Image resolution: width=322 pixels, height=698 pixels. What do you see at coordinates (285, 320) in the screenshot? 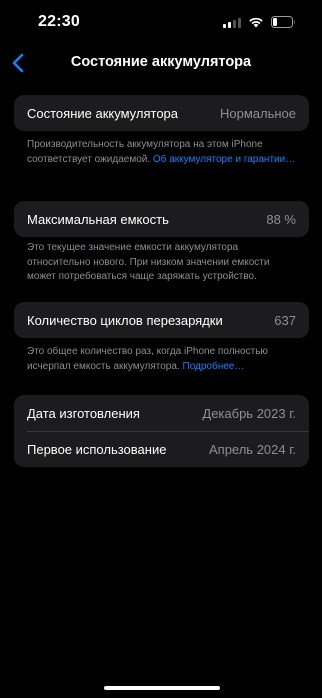
I see `cycle-count-value: 637` at bounding box center [285, 320].